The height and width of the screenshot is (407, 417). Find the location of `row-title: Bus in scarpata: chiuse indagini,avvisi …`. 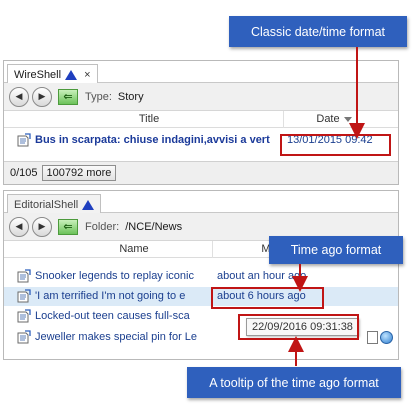

row-title: Bus in scarpata: chiuse indagini,avvisi … is located at coordinates (152, 140).